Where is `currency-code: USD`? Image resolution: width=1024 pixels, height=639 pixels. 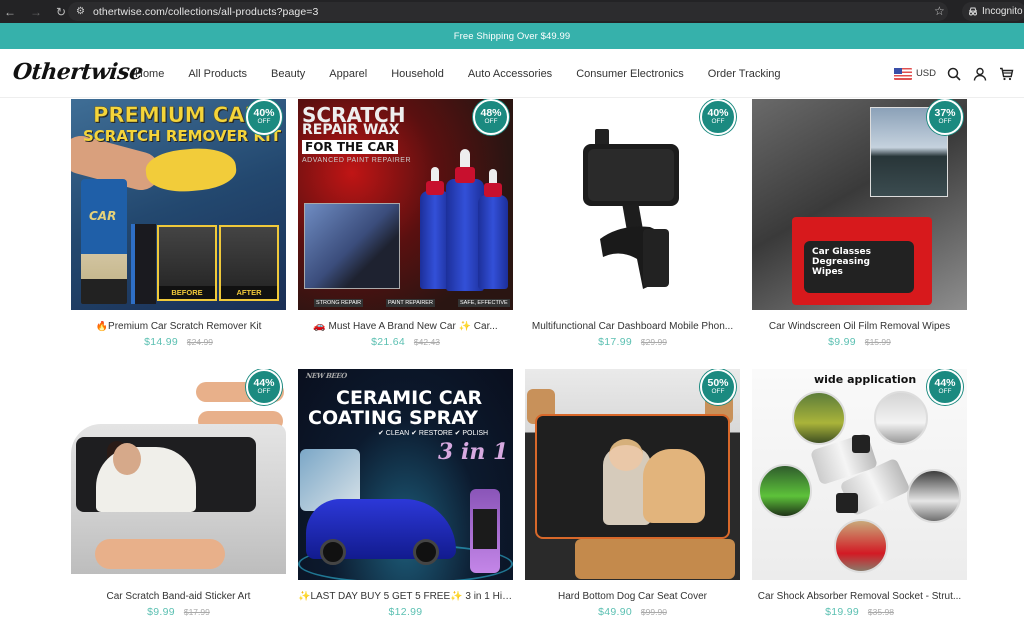 currency-code: USD is located at coordinates (925, 73).